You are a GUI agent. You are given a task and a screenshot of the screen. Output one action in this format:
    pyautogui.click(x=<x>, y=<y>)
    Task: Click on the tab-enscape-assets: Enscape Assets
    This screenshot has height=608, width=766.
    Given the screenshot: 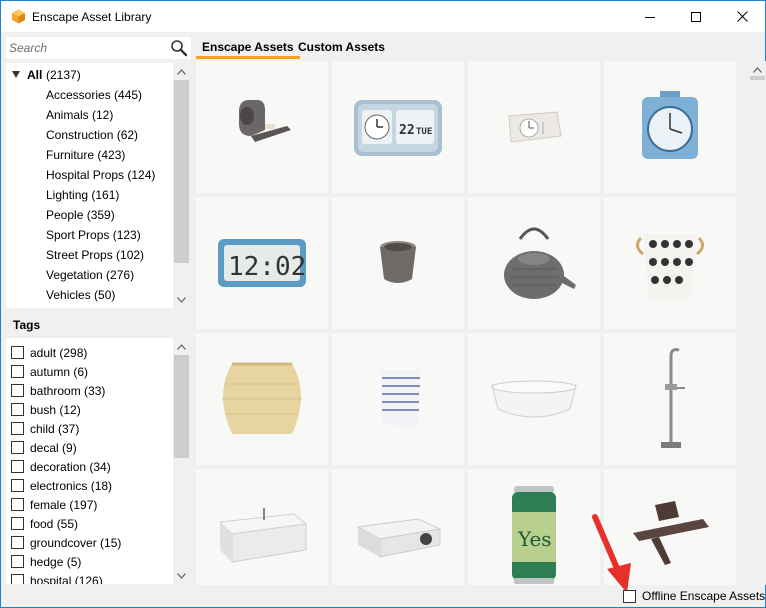 What is the action you would take?
    pyautogui.click(x=248, y=49)
    